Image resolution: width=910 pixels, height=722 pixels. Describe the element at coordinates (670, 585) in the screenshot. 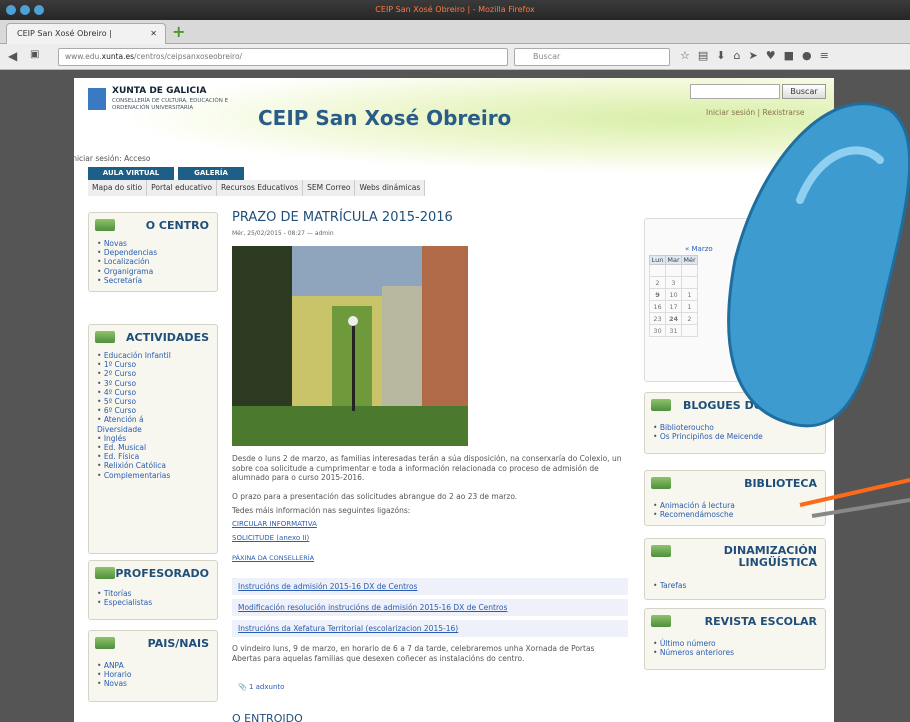

I see `list-item: Tarefas` at that location.